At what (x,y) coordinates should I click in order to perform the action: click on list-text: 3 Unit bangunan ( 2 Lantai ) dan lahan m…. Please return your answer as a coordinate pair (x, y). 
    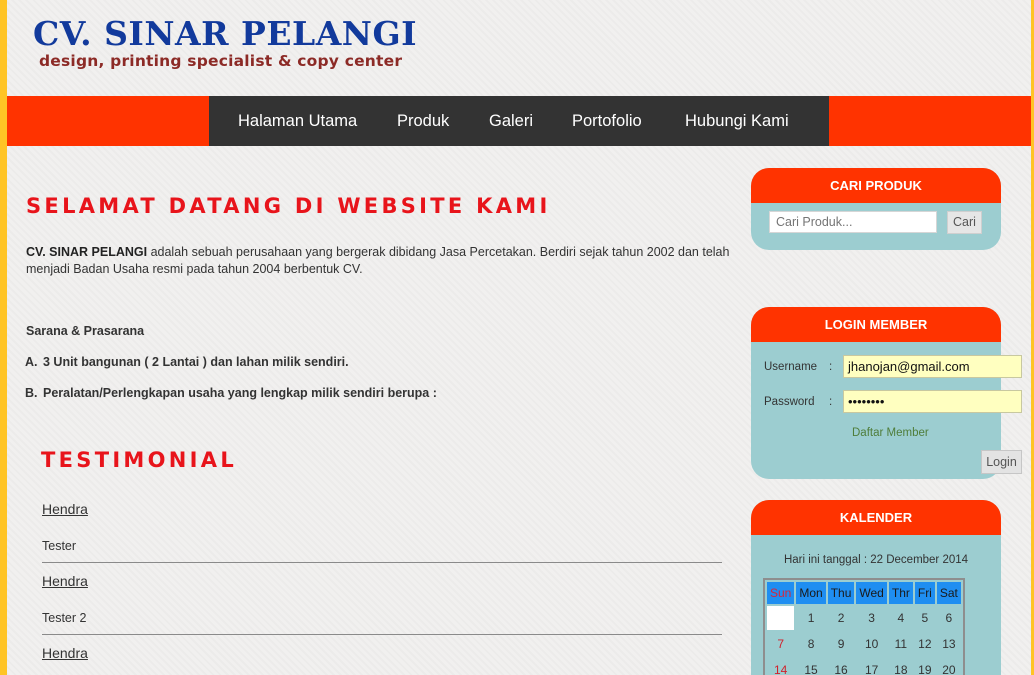
    Looking at the image, I should click on (196, 362).